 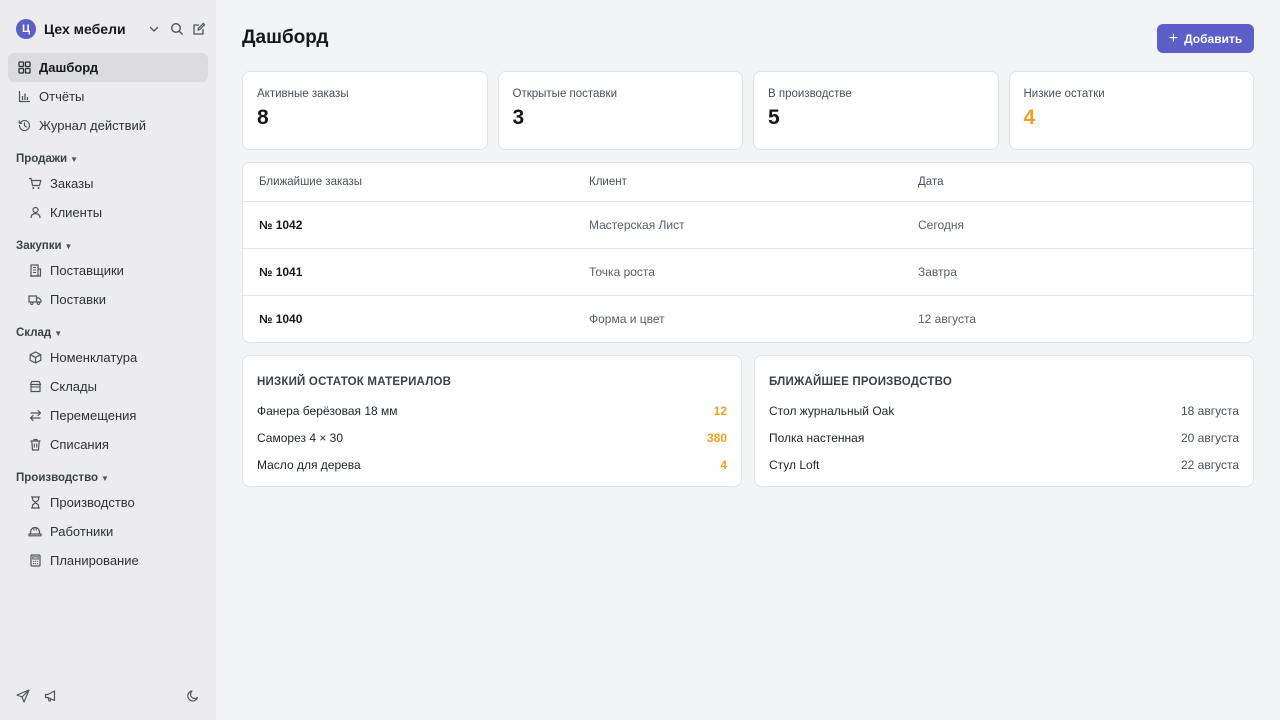 I want to click on group-label: Склад, so click(x=34, y=333).